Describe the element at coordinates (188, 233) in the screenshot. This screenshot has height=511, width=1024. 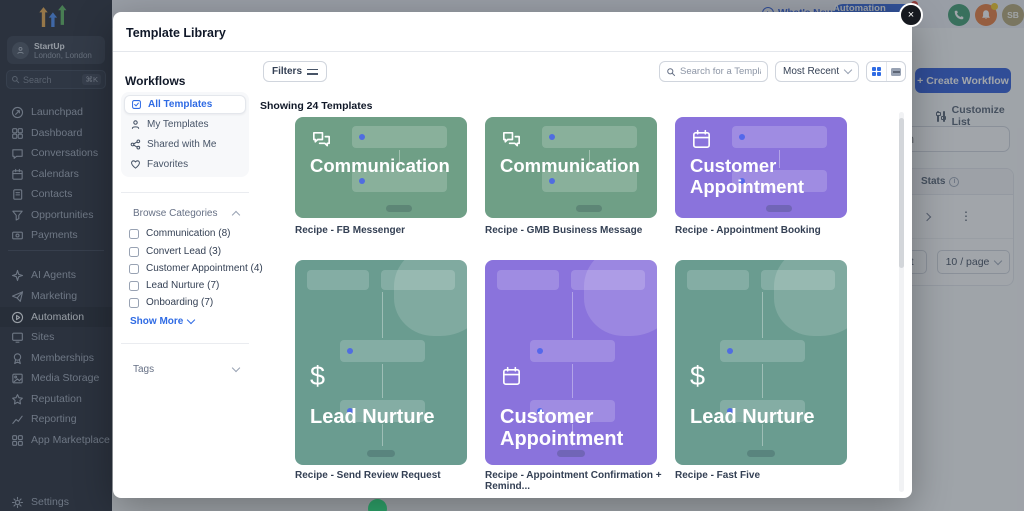
I see `category-label: Communication (8)` at that location.